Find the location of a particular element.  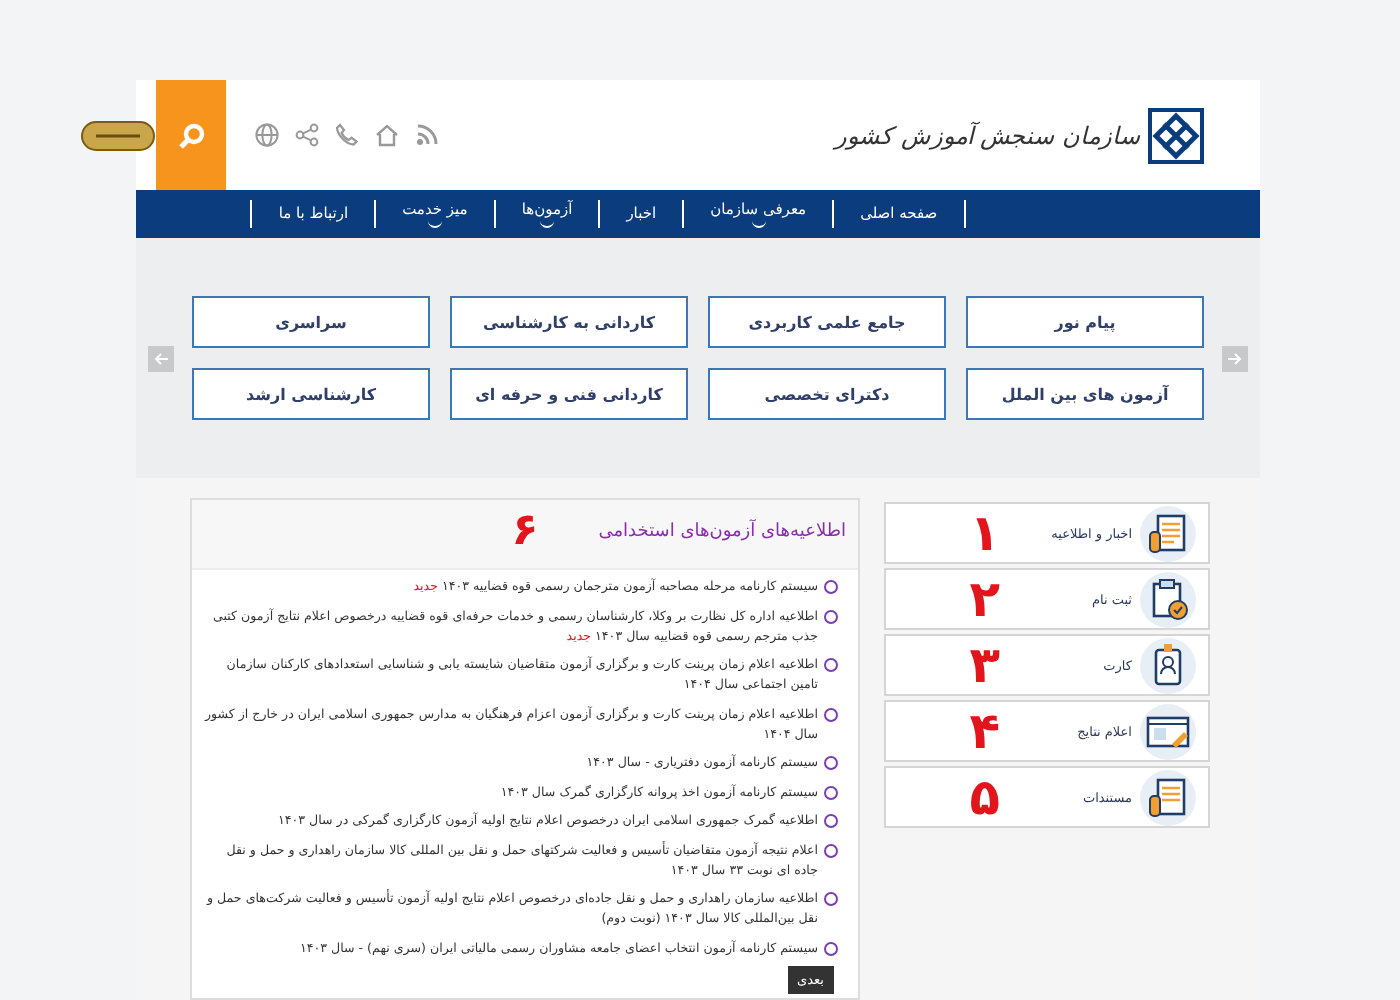

search-button is located at coordinates (191, 135).